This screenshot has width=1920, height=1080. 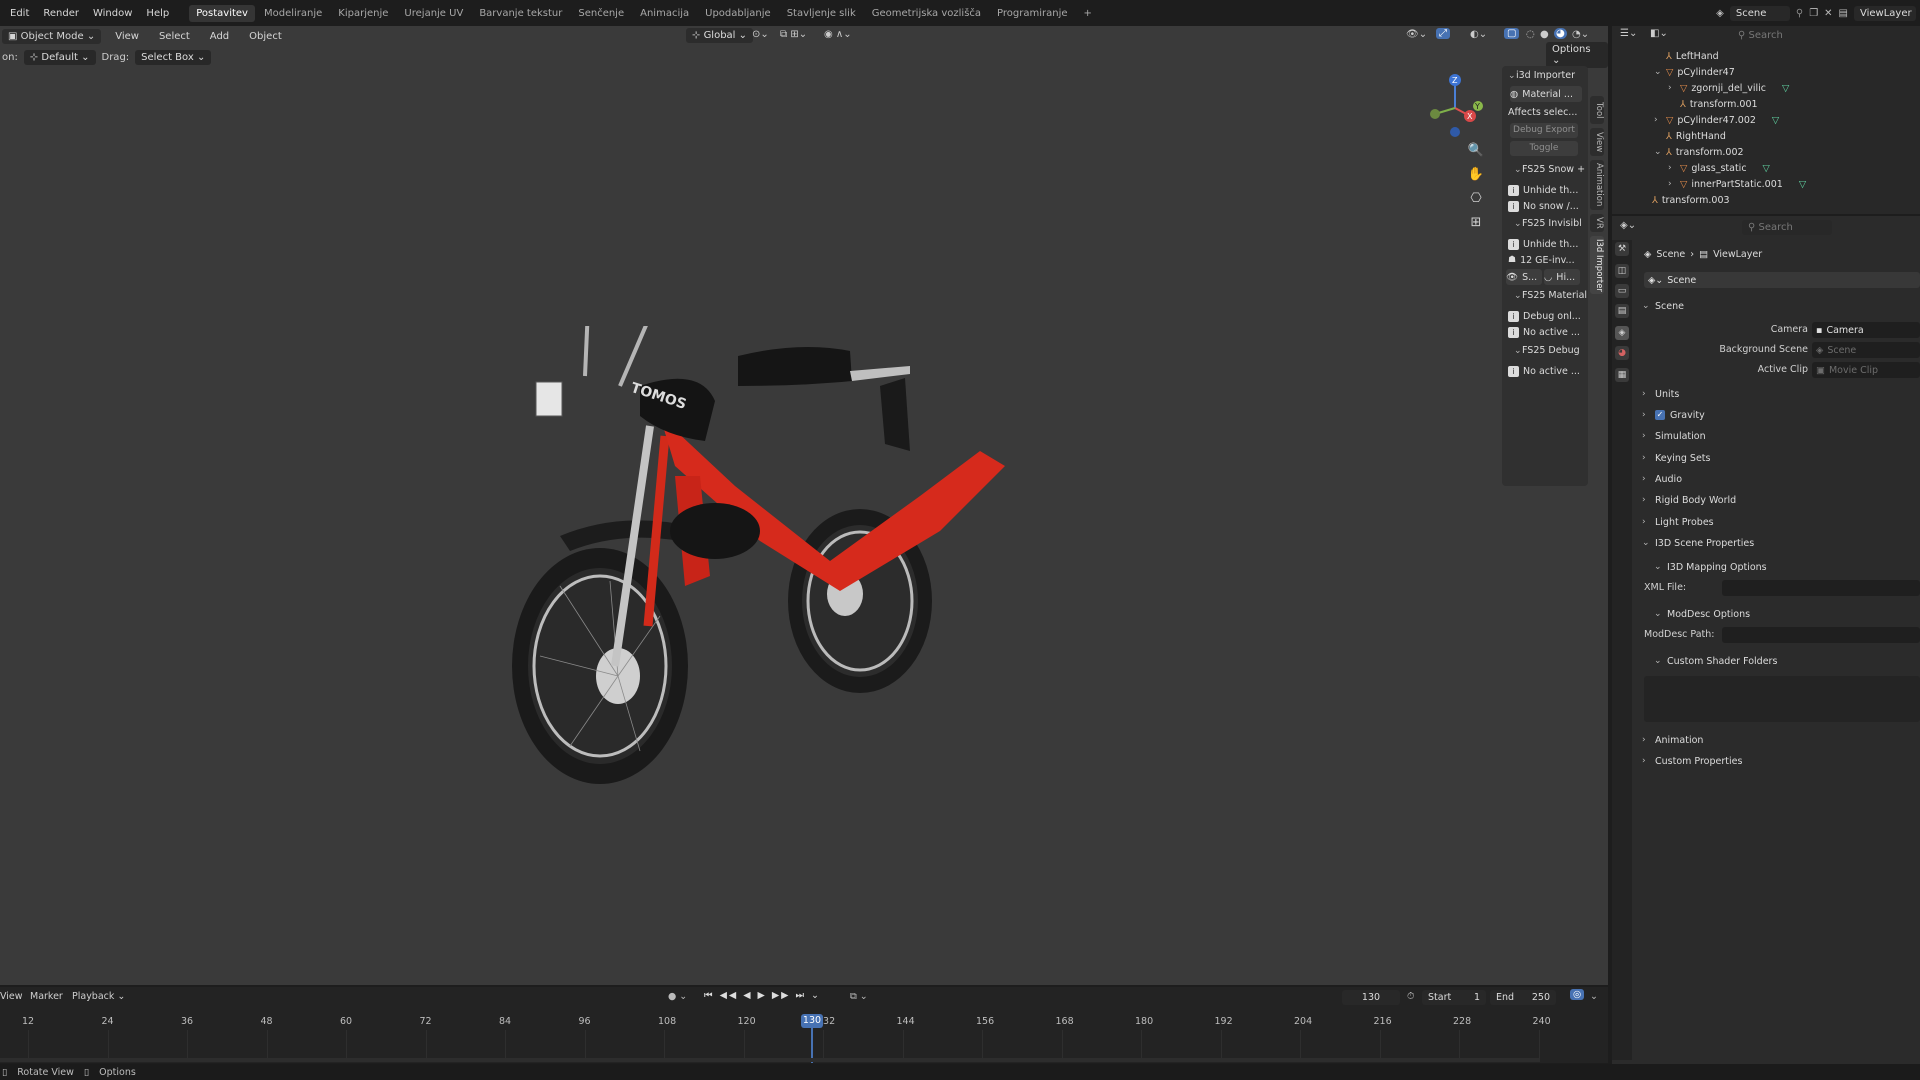 I want to click on animation-panel-header: › Animation, so click(x=1672, y=740).